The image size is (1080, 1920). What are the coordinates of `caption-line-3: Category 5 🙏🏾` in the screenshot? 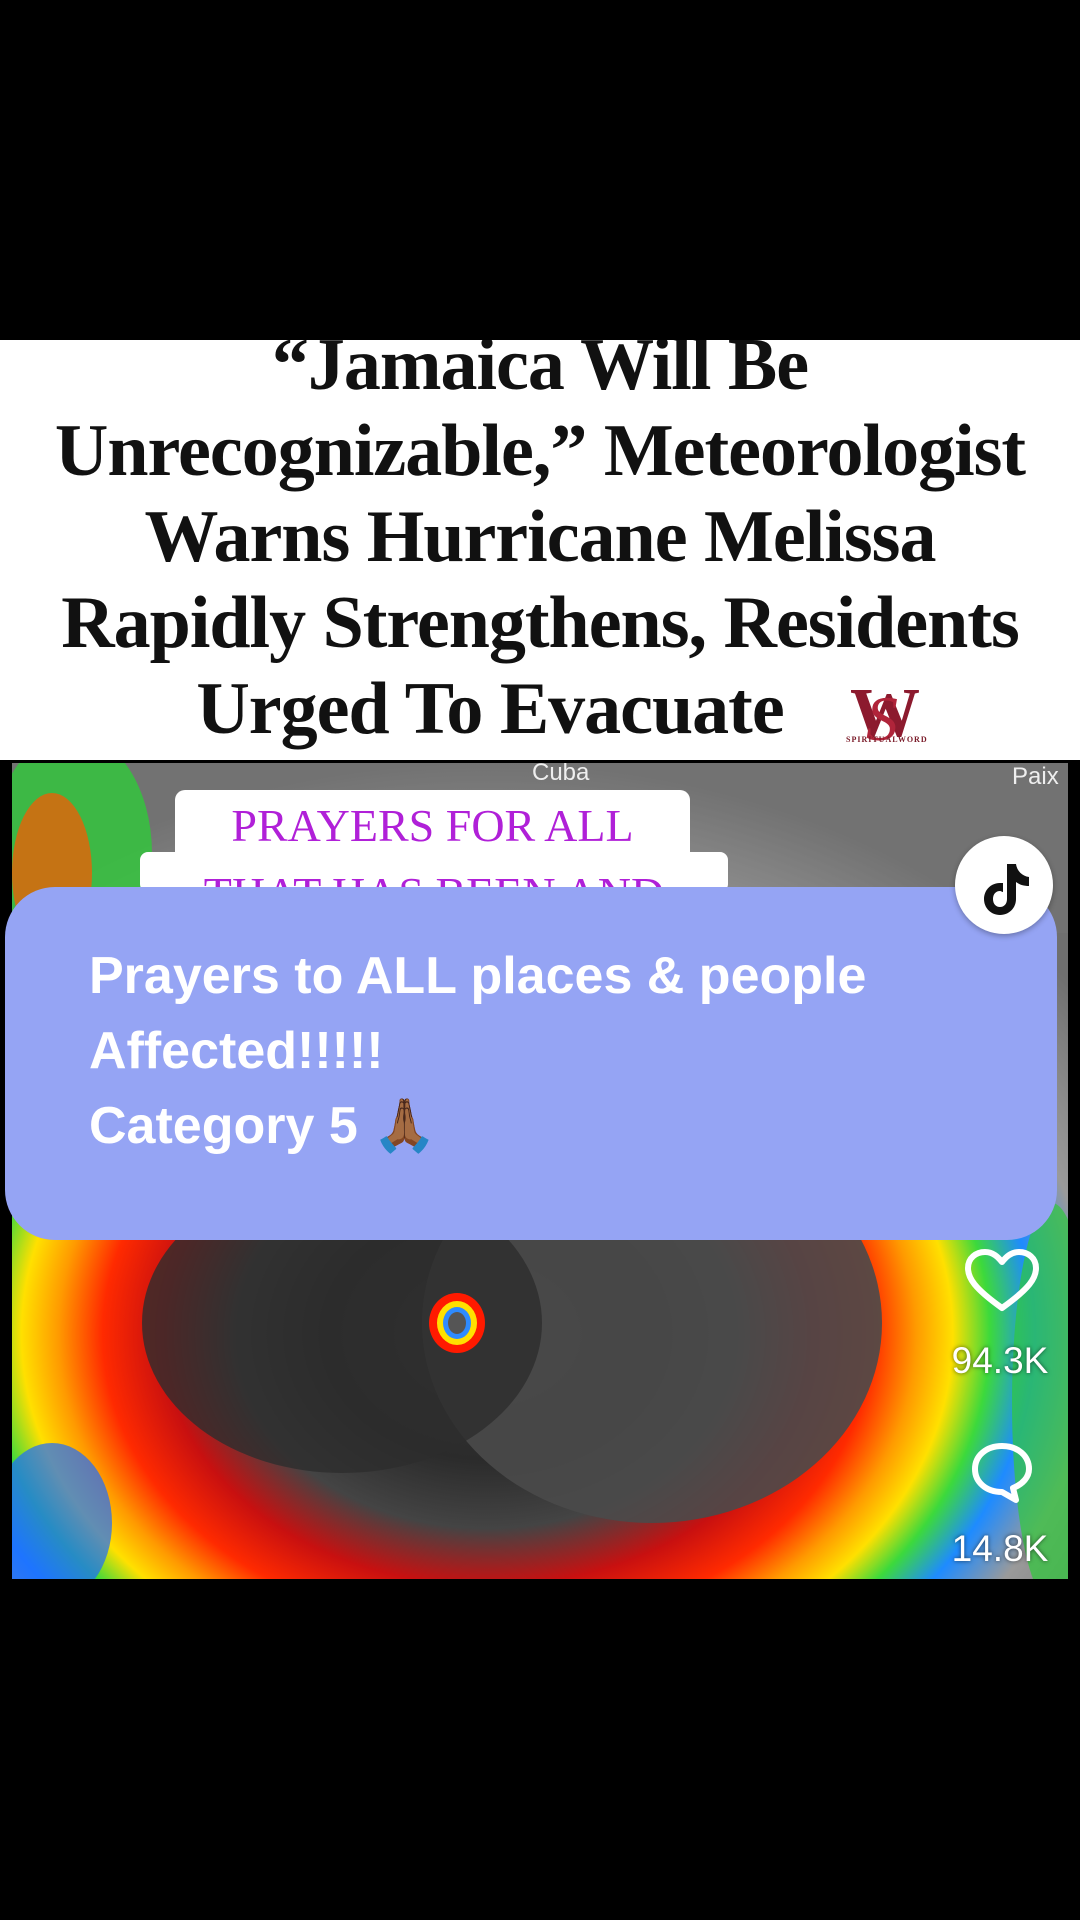 It's located at (263, 1126).